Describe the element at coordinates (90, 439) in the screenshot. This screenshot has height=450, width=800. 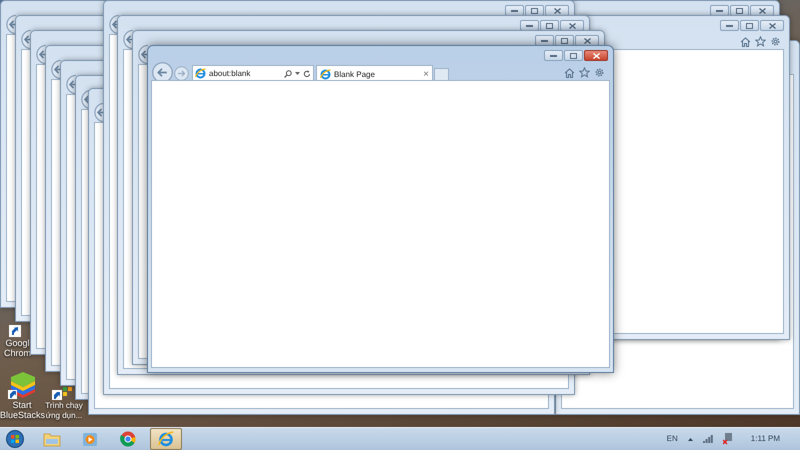
I see `play-icon` at that location.